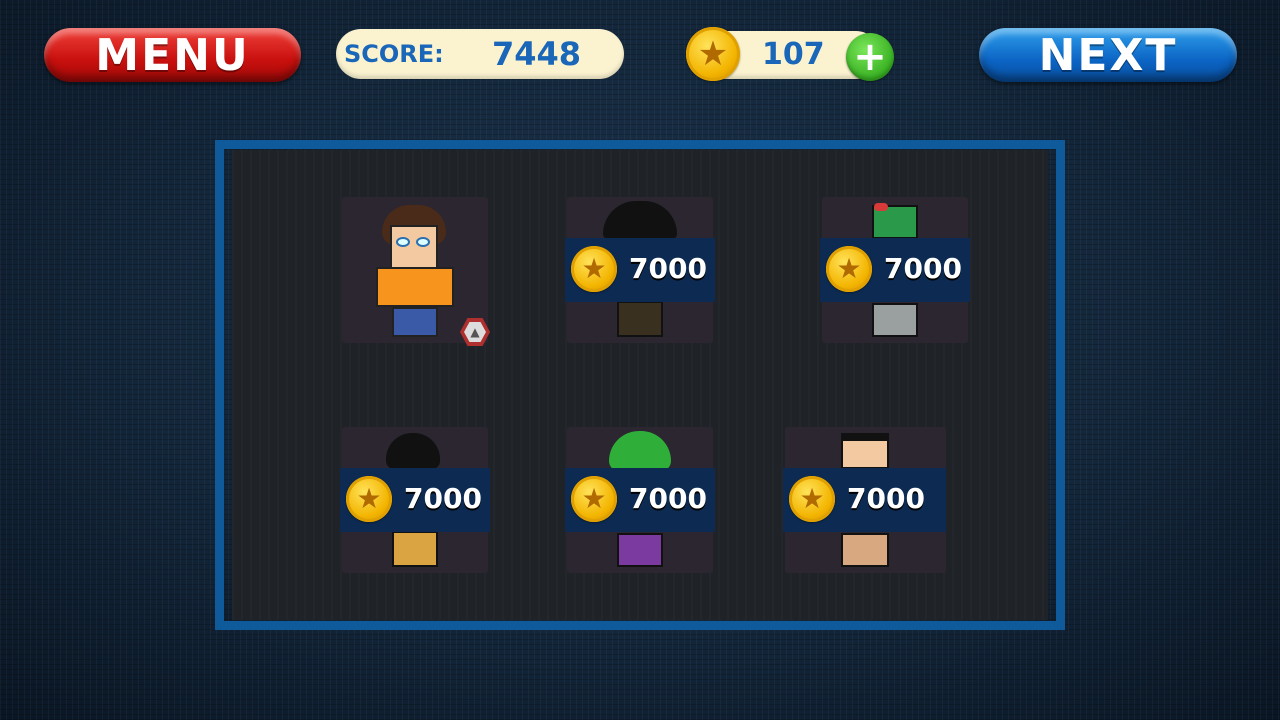 The image size is (1280, 720). I want to click on character-slot-boxer: ★ 7000, so click(864, 500).